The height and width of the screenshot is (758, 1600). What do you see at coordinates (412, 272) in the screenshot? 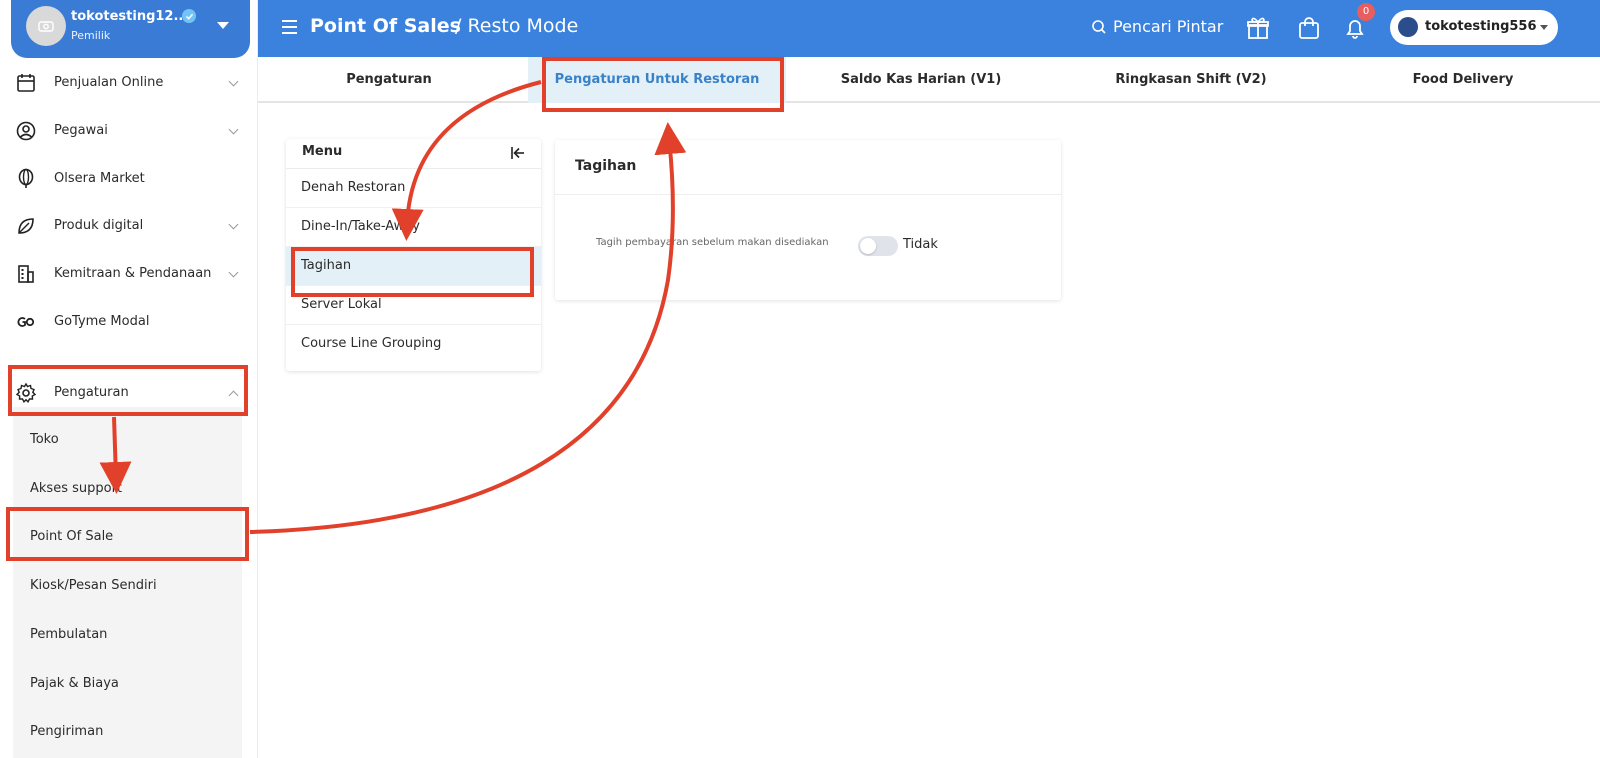
I see `annotation-box-tagihan` at bounding box center [412, 272].